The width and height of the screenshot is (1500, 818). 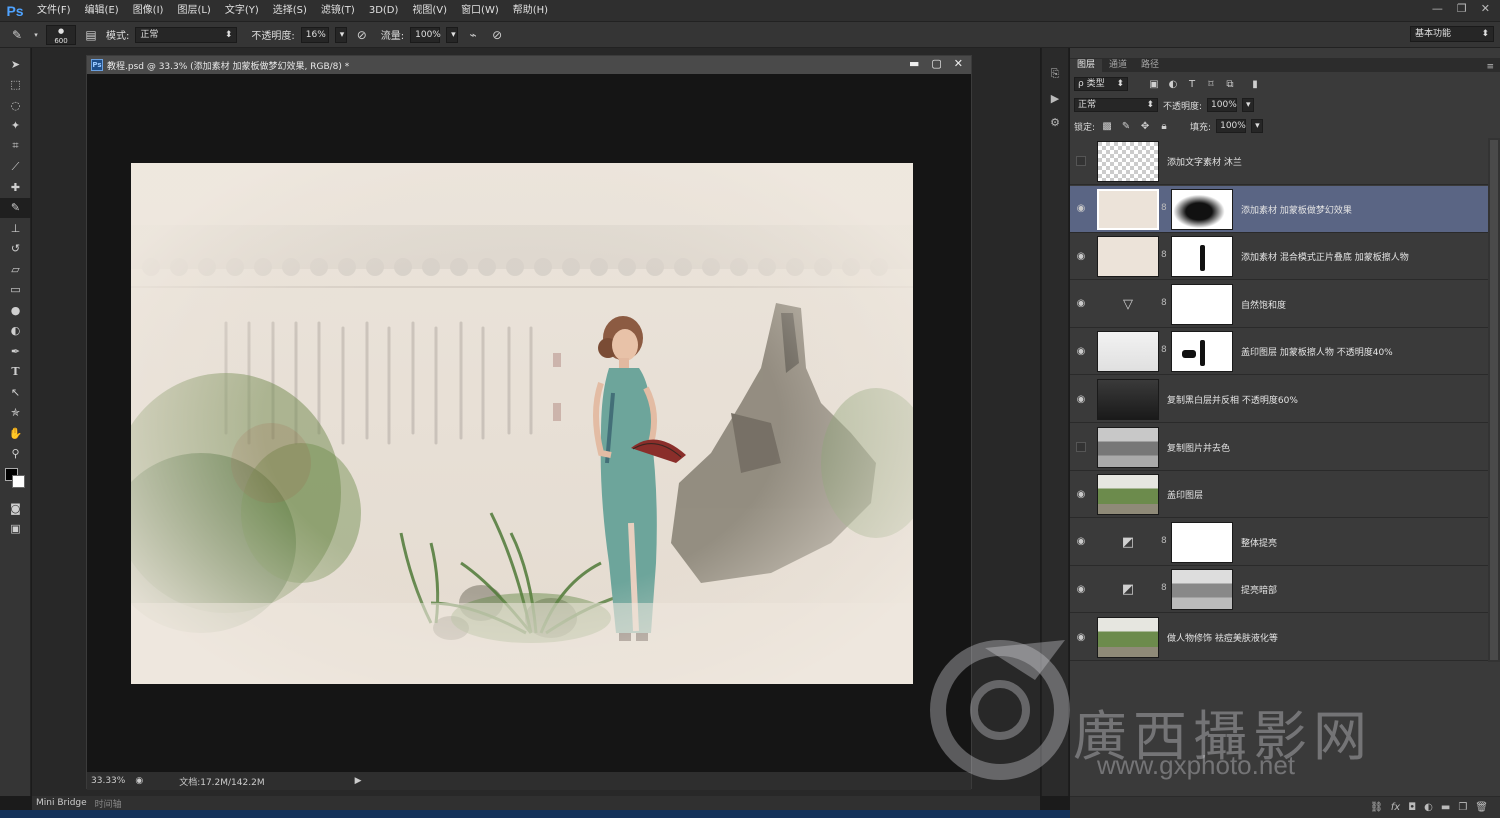 I want to click on magic-wand-tool-icon: ✦, so click(x=15, y=126).